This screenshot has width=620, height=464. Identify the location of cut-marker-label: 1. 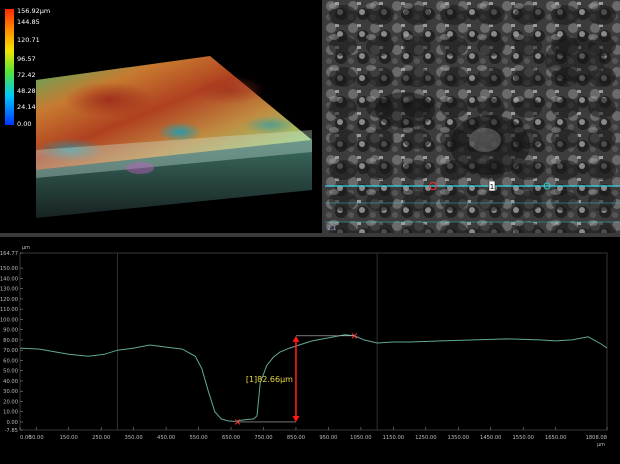
(492, 187).